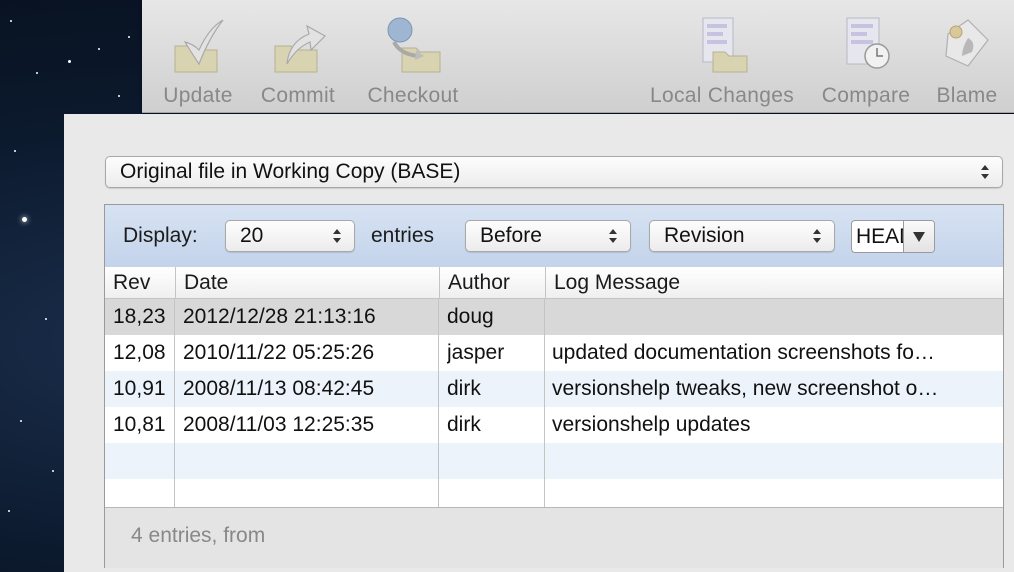 This screenshot has width=1014, height=572. I want to click on file-version-value: Original file in Working Copy (BASE), so click(290, 171).